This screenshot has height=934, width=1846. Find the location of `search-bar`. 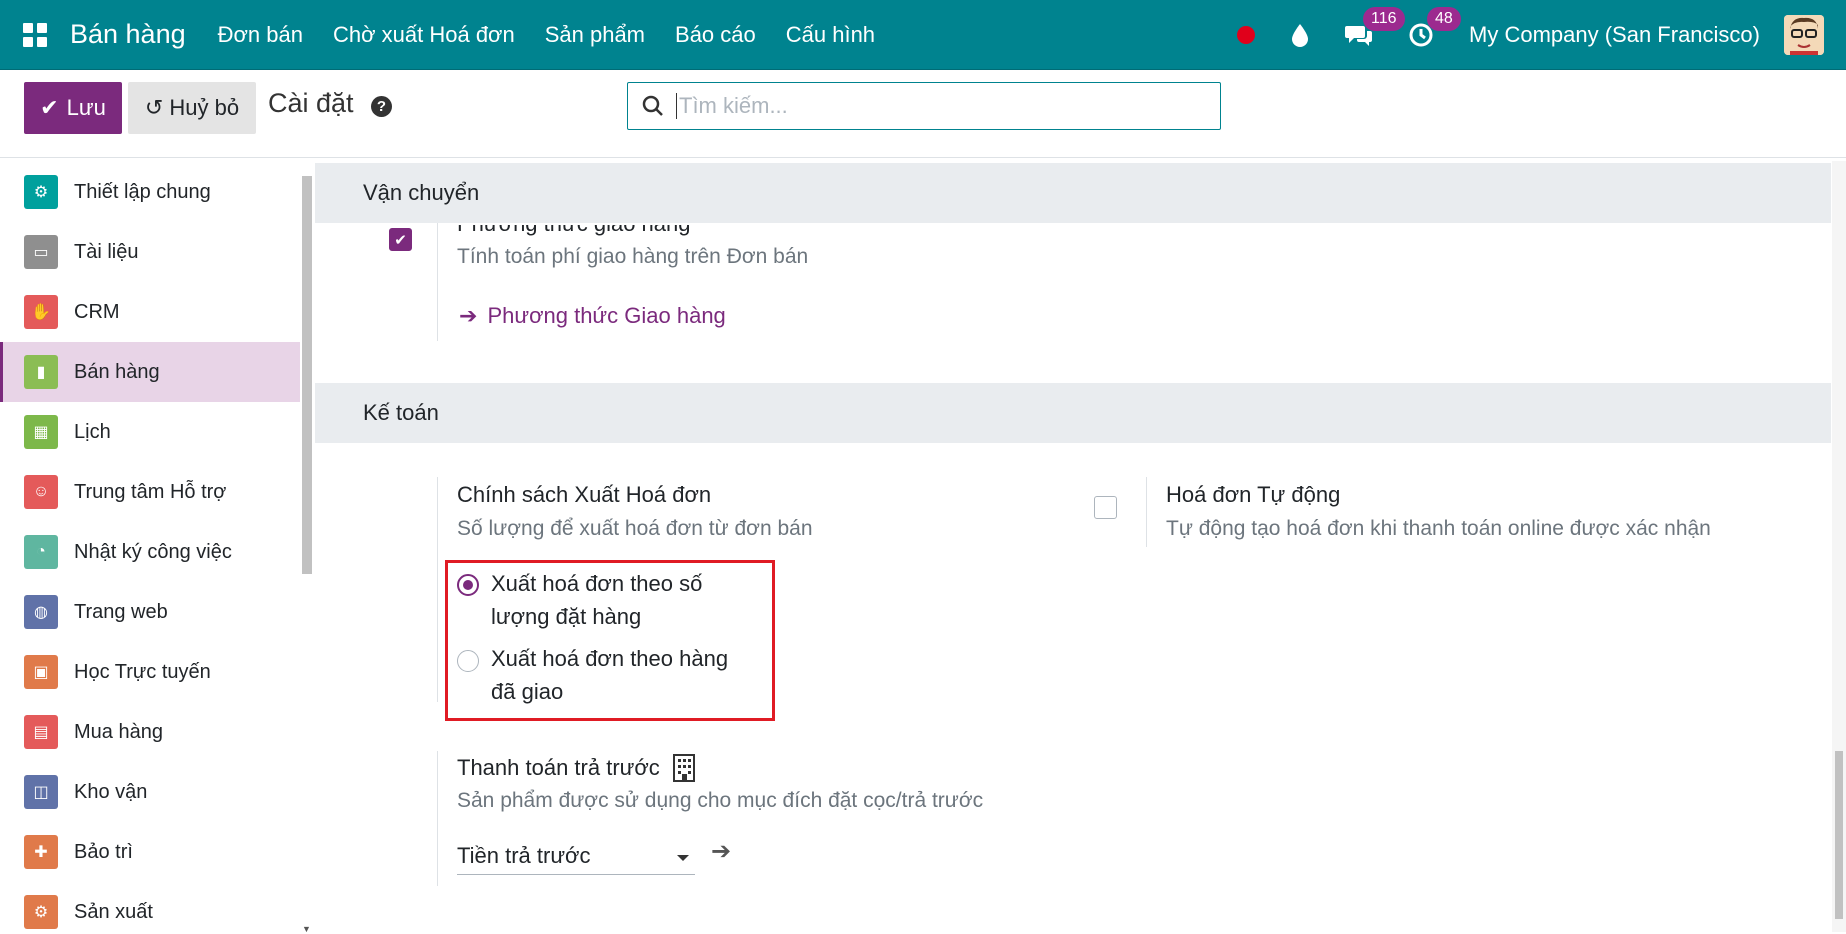

search-bar is located at coordinates (924, 106).